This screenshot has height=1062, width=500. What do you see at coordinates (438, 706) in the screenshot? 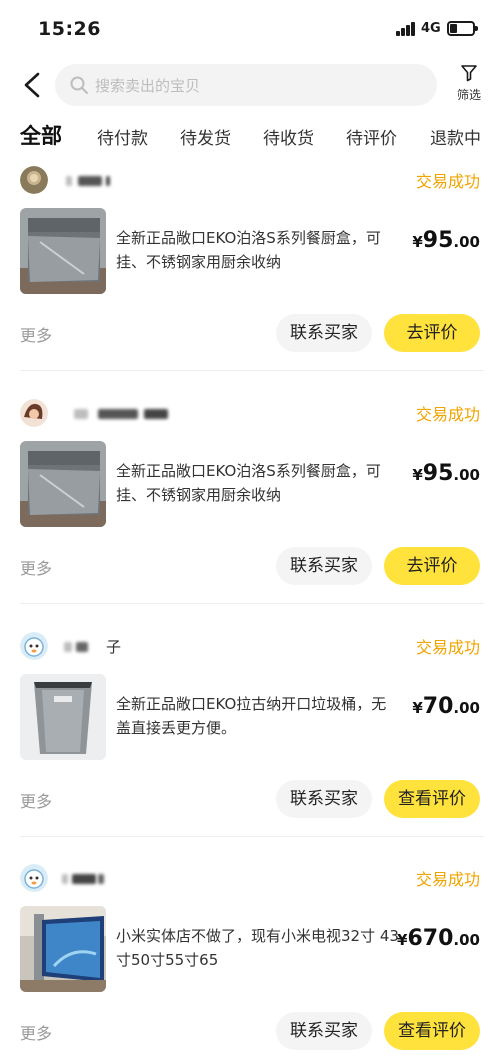
I see `price-integer: 70` at bounding box center [438, 706].